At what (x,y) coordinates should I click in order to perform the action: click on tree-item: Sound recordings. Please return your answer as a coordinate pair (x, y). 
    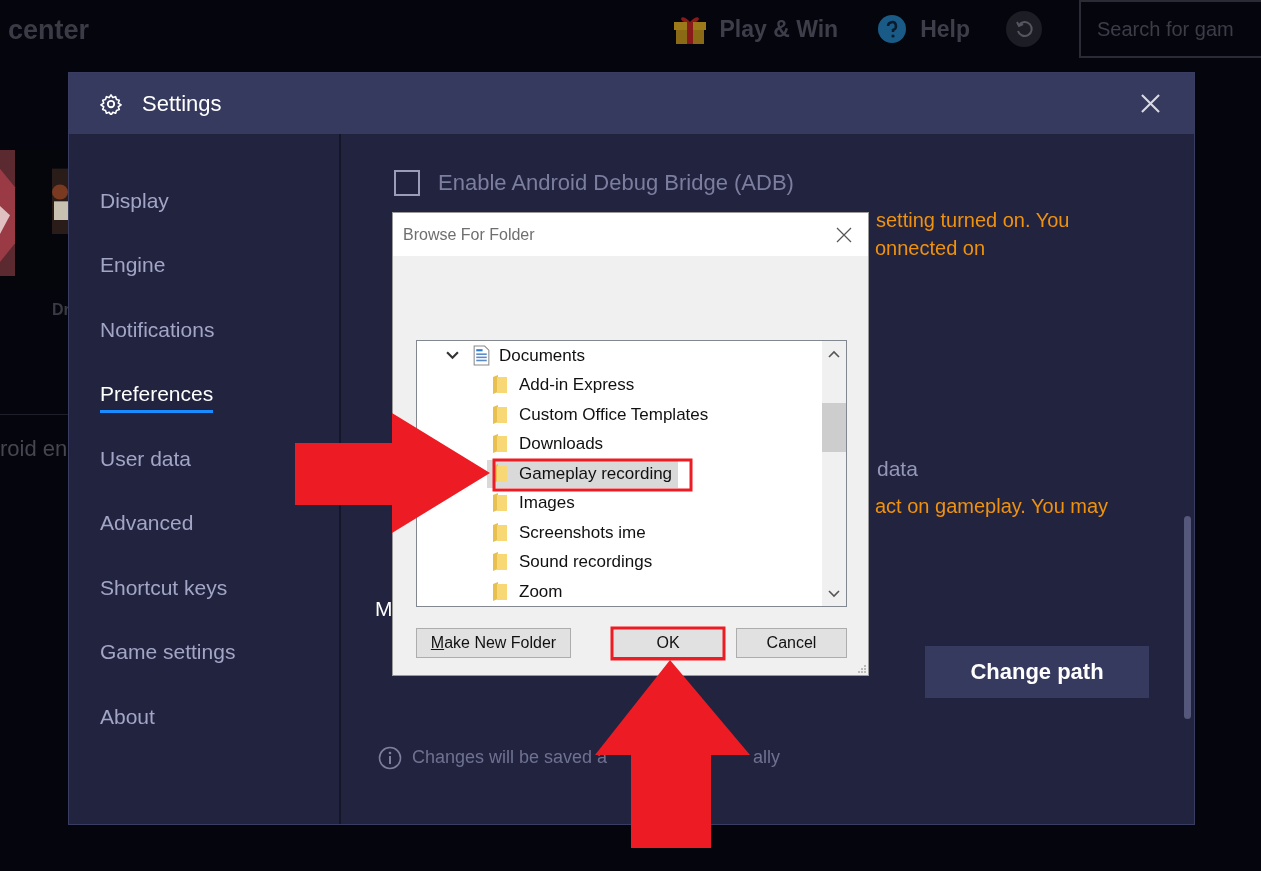
    Looking at the image, I should click on (573, 562).